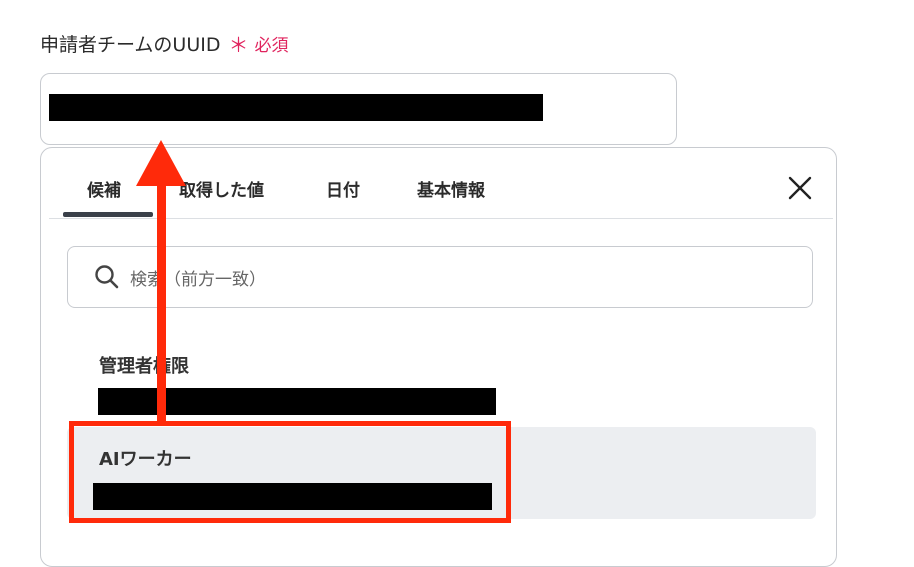  Describe the element at coordinates (451, 188) in the screenshot. I see `tab-basic-info: 基本情報` at that location.